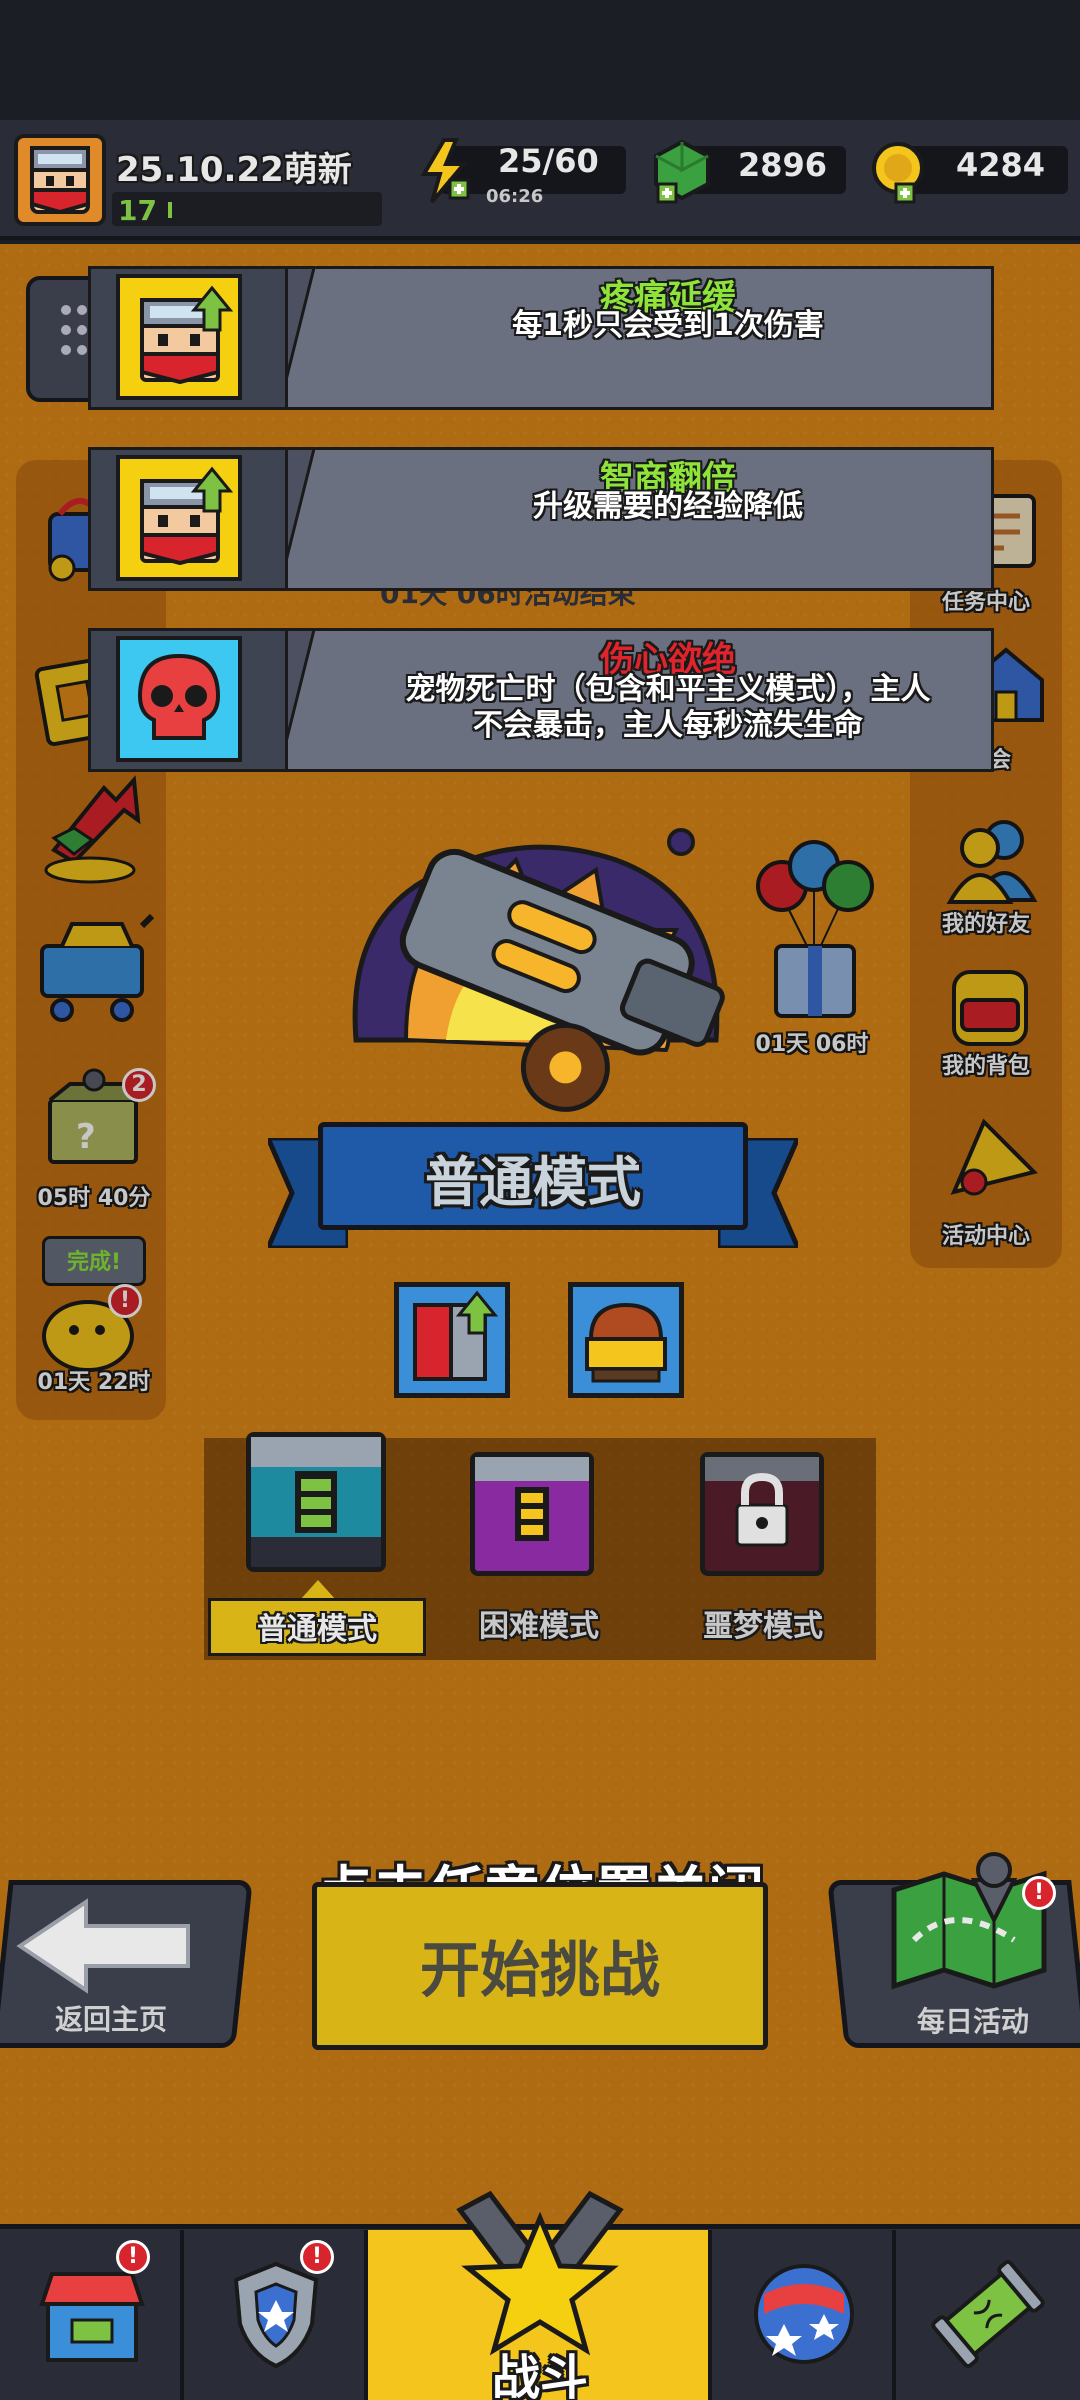 The width and height of the screenshot is (1080, 2400). I want to click on battle-star-icon, so click(540, 2273).